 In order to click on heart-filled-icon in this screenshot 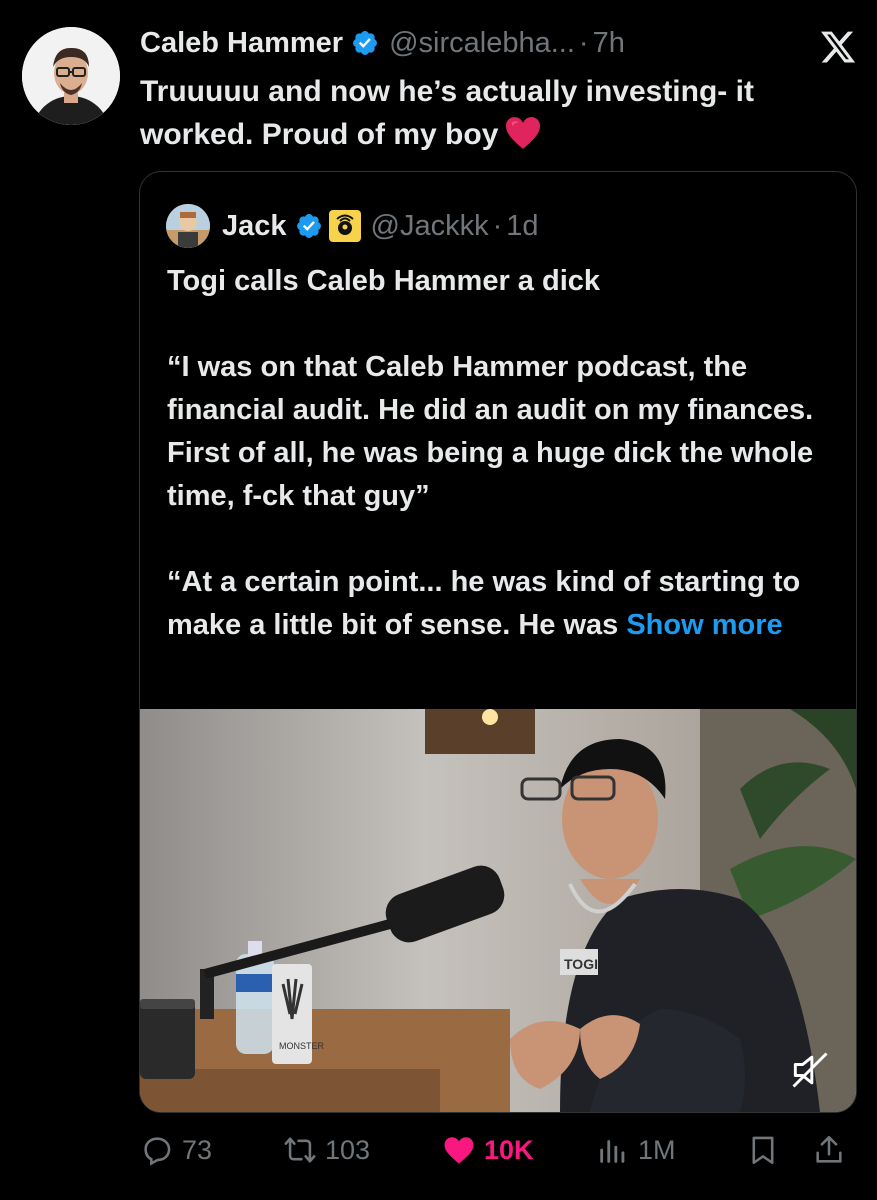, I will do `click(459, 1150)`.